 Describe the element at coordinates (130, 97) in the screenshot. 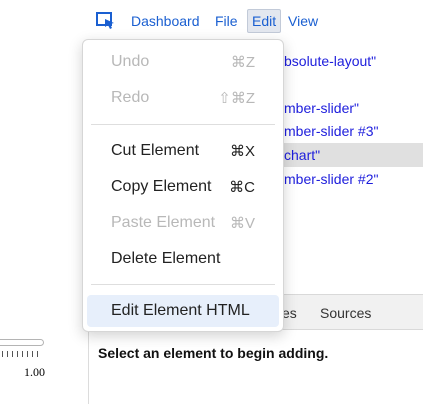

I see `menu-item-label: Redo` at that location.